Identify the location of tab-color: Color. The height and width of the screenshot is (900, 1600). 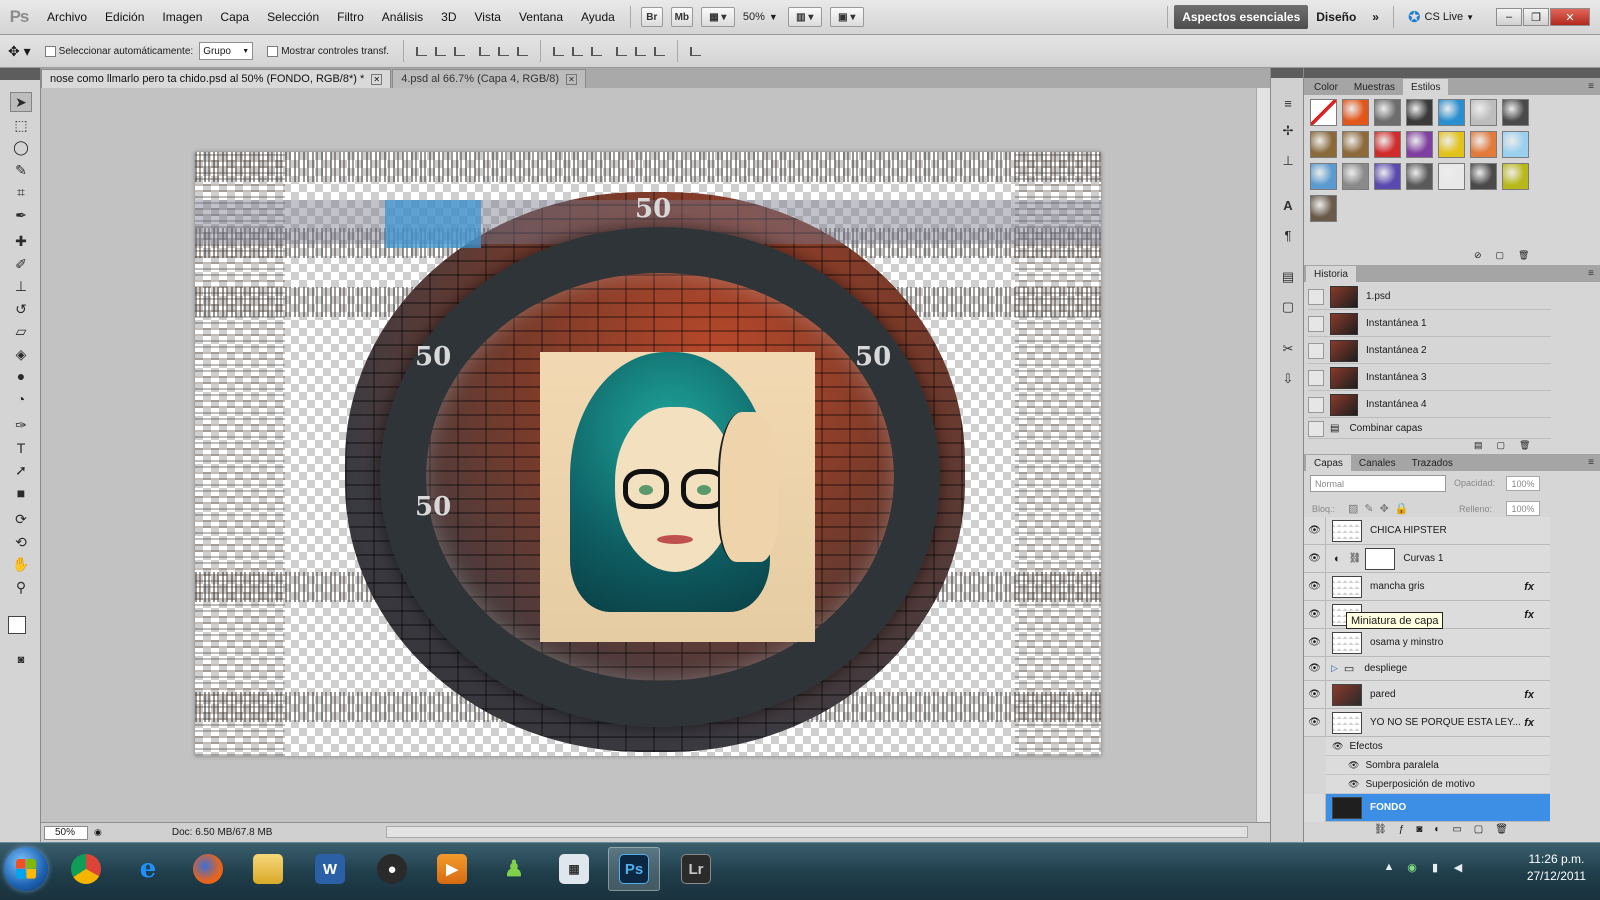
(1326, 87).